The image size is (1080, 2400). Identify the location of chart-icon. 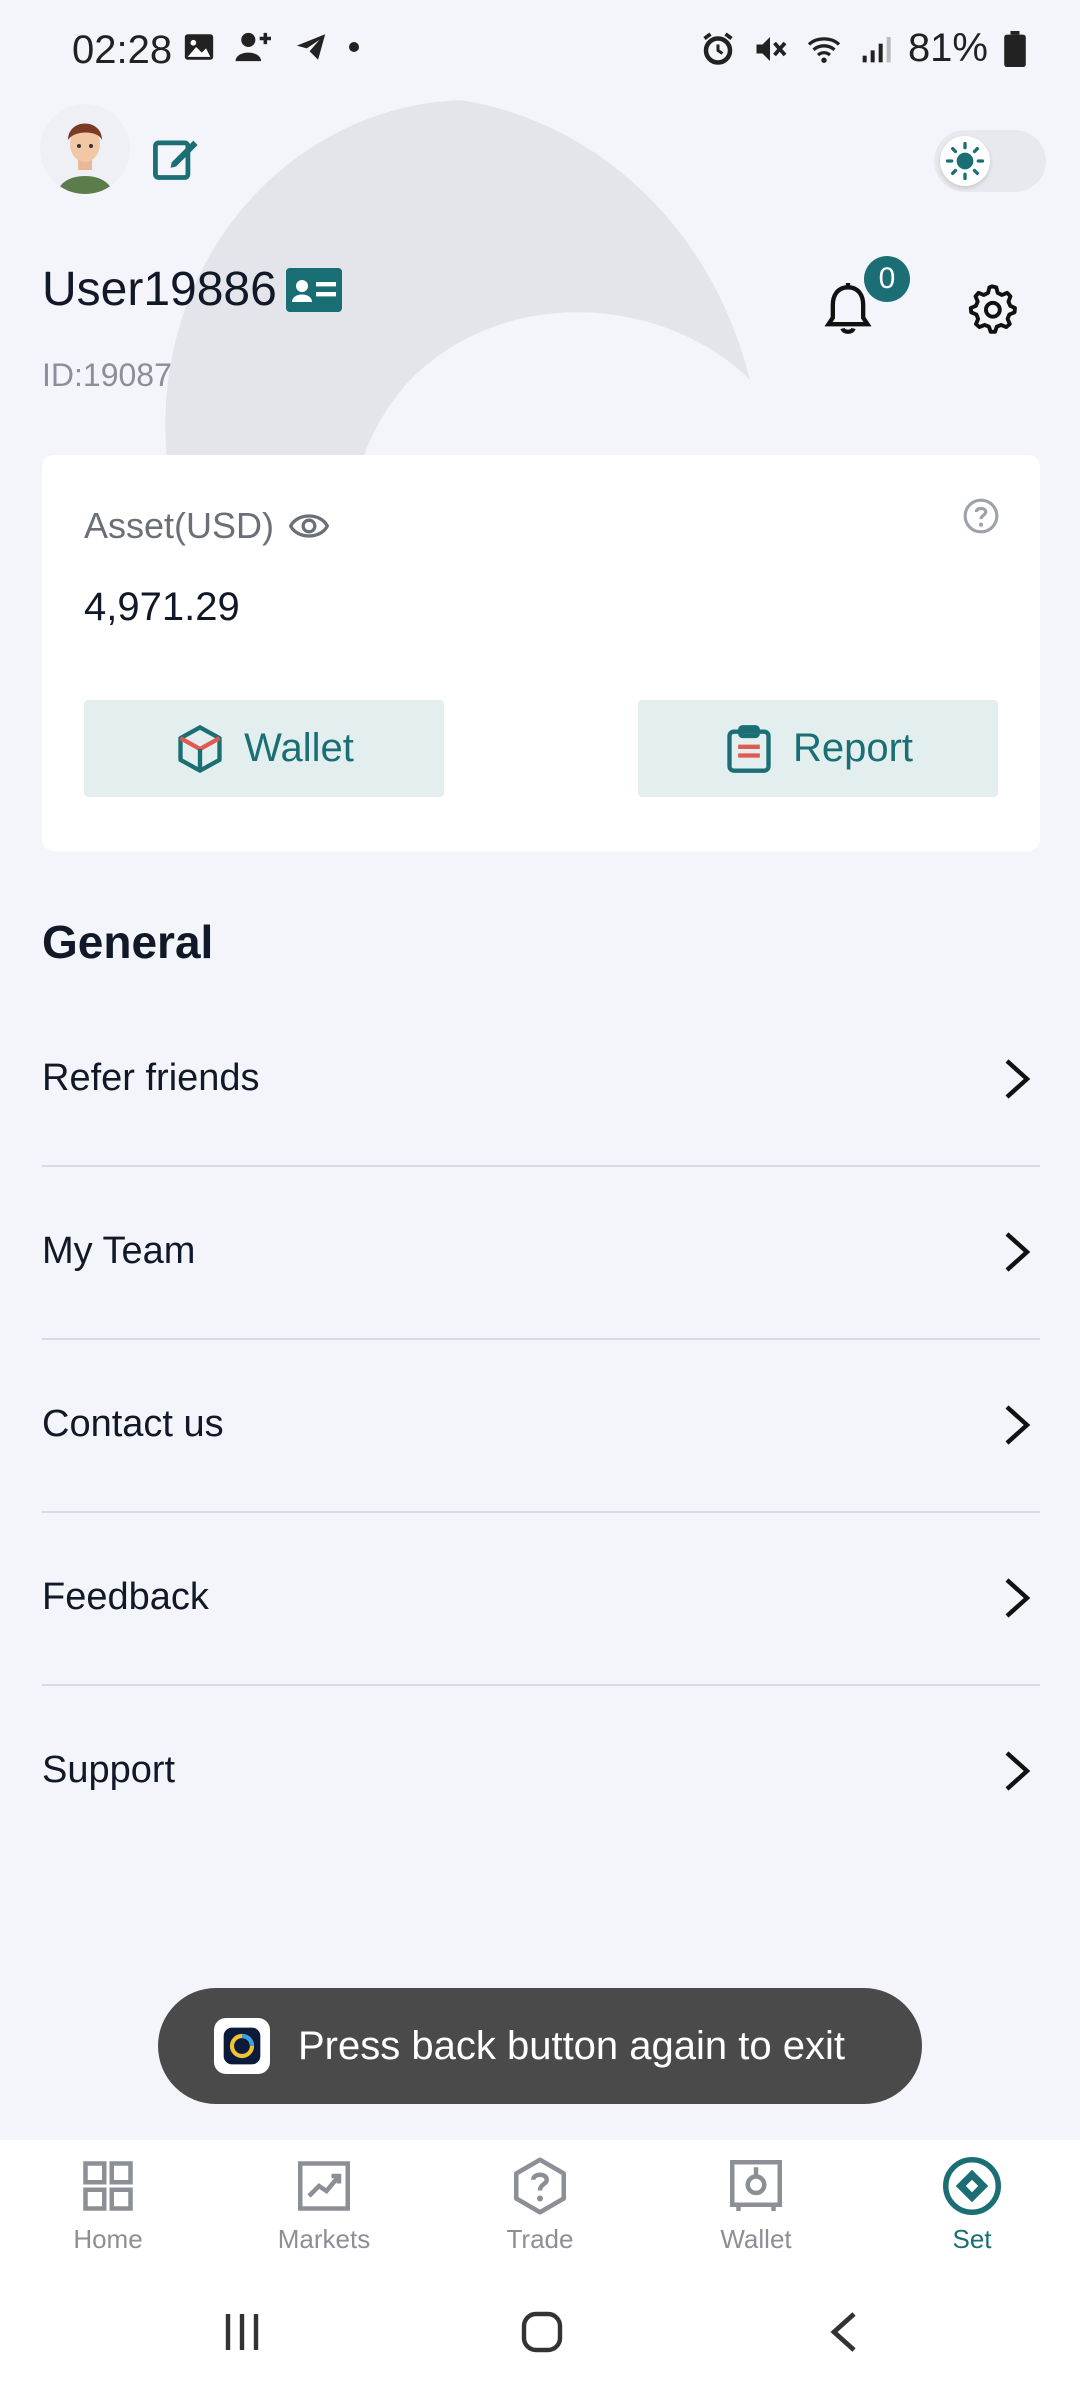
(324, 2185).